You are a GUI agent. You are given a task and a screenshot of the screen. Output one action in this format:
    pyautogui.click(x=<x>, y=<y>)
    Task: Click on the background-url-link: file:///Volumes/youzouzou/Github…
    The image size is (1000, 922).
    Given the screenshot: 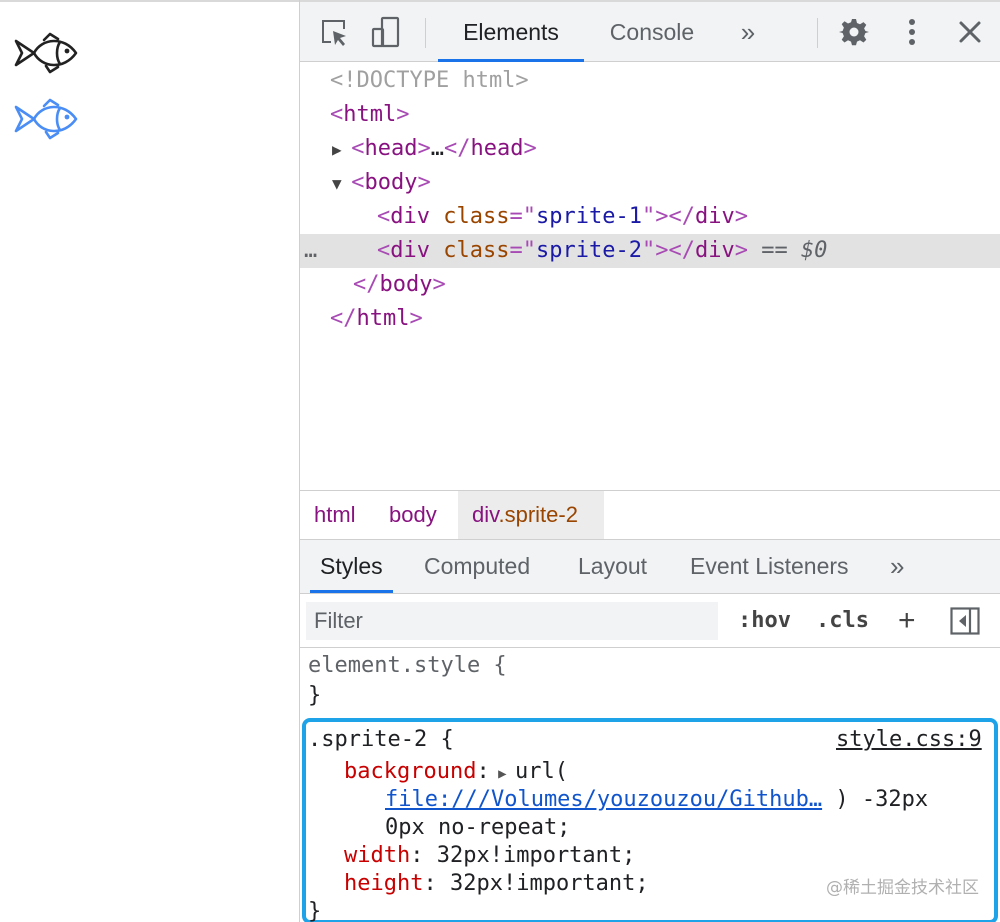 What is the action you would take?
    pyautogui.click(x=603, y=799)
    